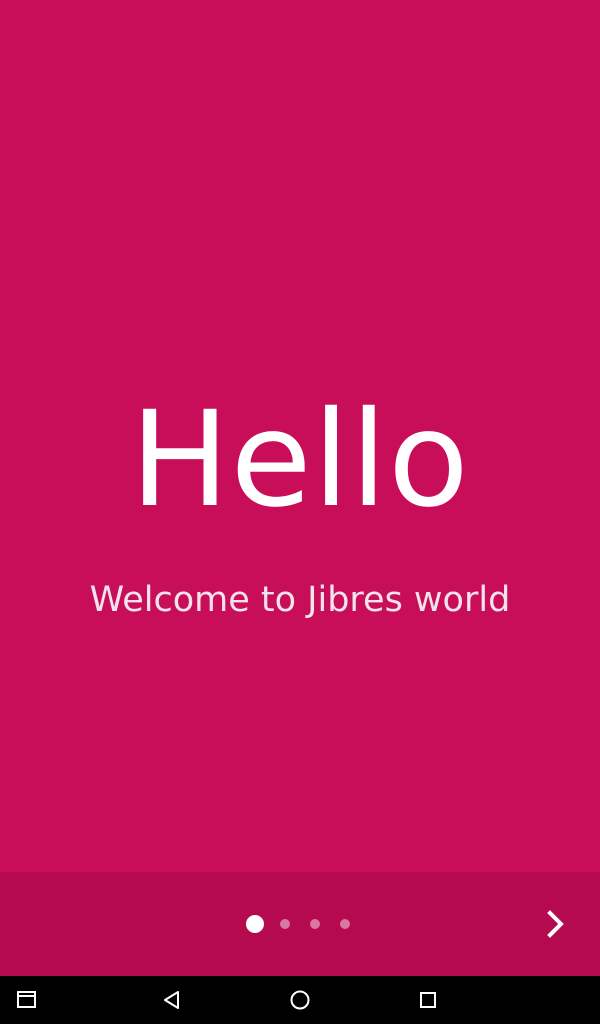 The image size is (600, 1024). I want to click on page-indicator, so click(300, 924).